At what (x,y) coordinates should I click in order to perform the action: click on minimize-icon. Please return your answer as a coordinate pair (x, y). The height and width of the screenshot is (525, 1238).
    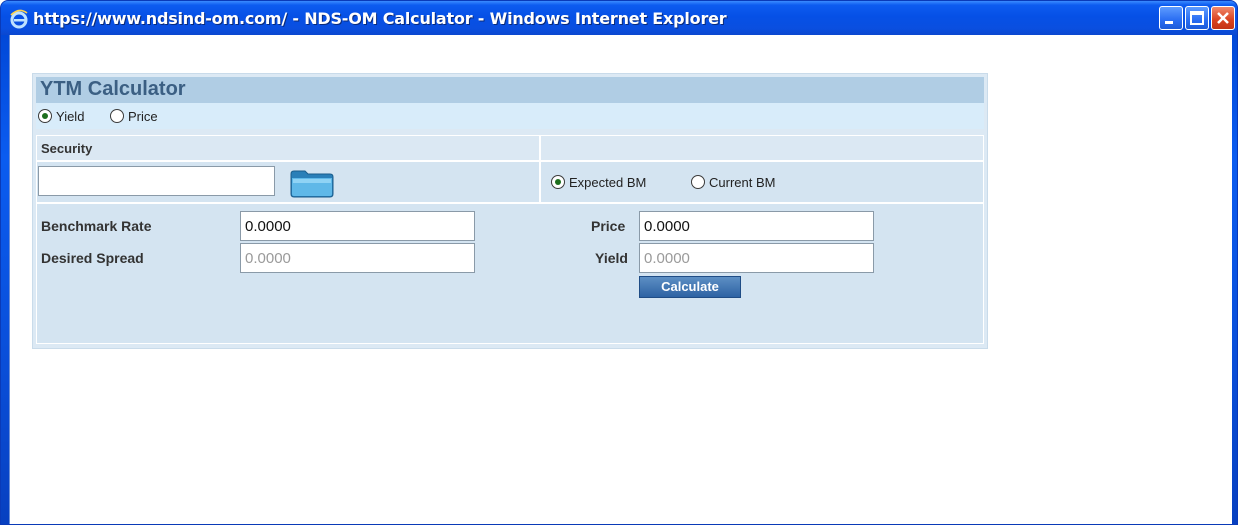
    Looking at the image, I should click on (1169, 22).